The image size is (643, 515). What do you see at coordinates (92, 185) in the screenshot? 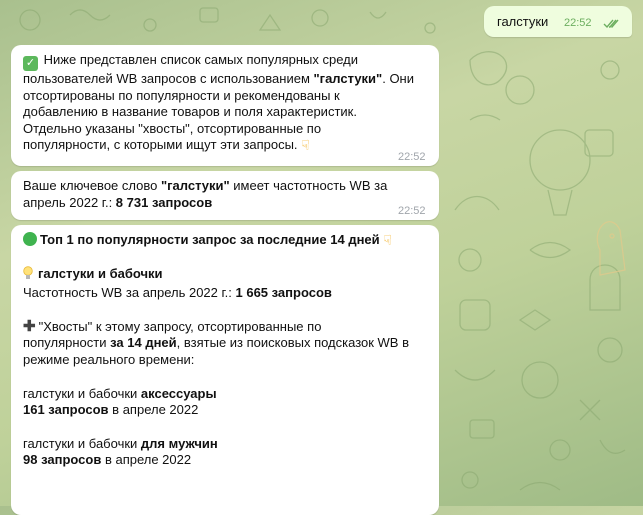
I see `message-text: Ваше ключевое слово` at bounding box center [92, 185].